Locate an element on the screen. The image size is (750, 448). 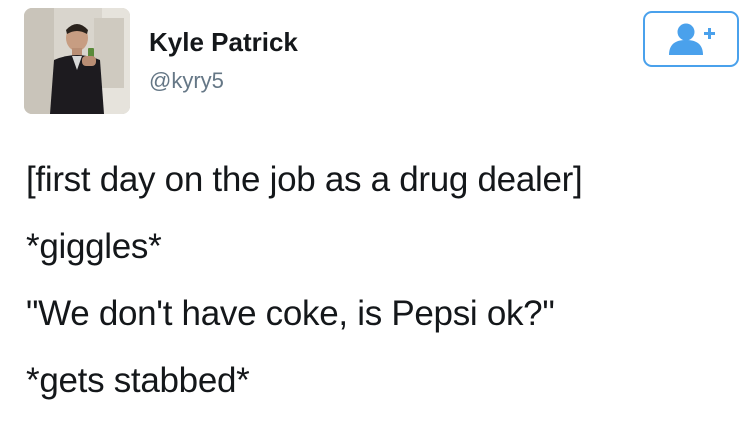
avatar is located at coordinates (77, 61).